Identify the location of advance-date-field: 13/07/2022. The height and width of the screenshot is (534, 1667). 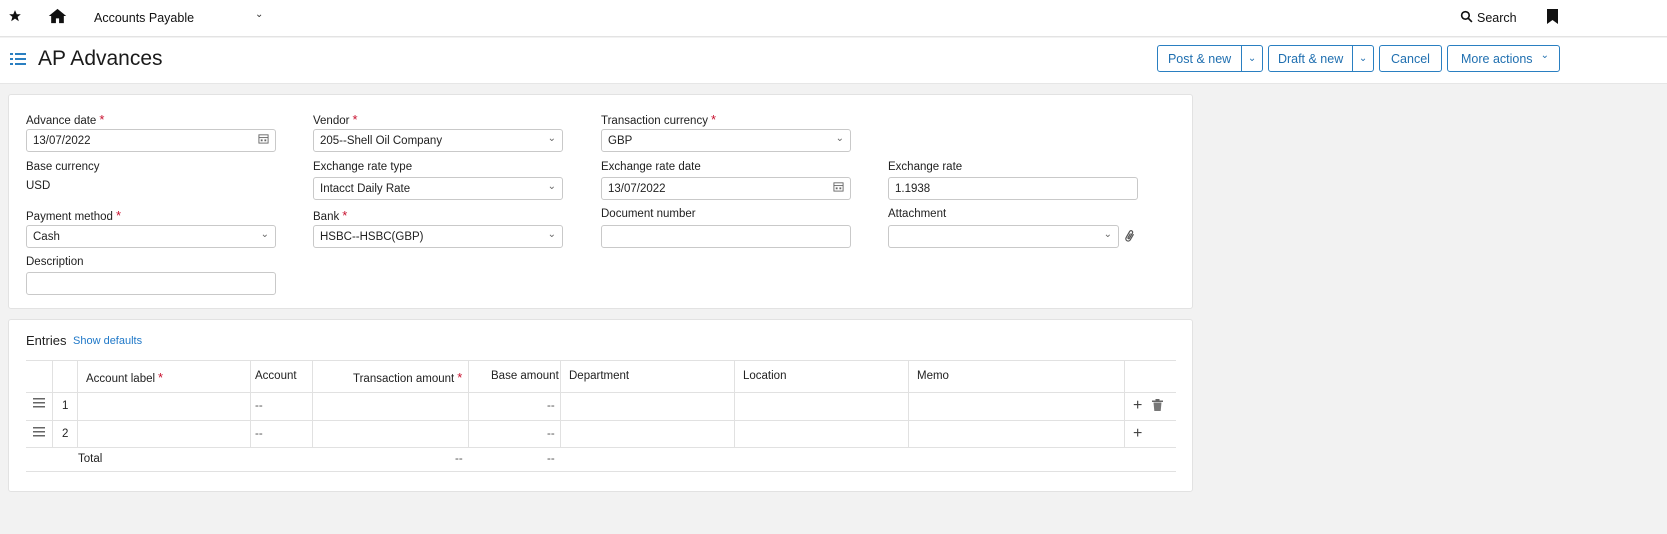
(151, 140).